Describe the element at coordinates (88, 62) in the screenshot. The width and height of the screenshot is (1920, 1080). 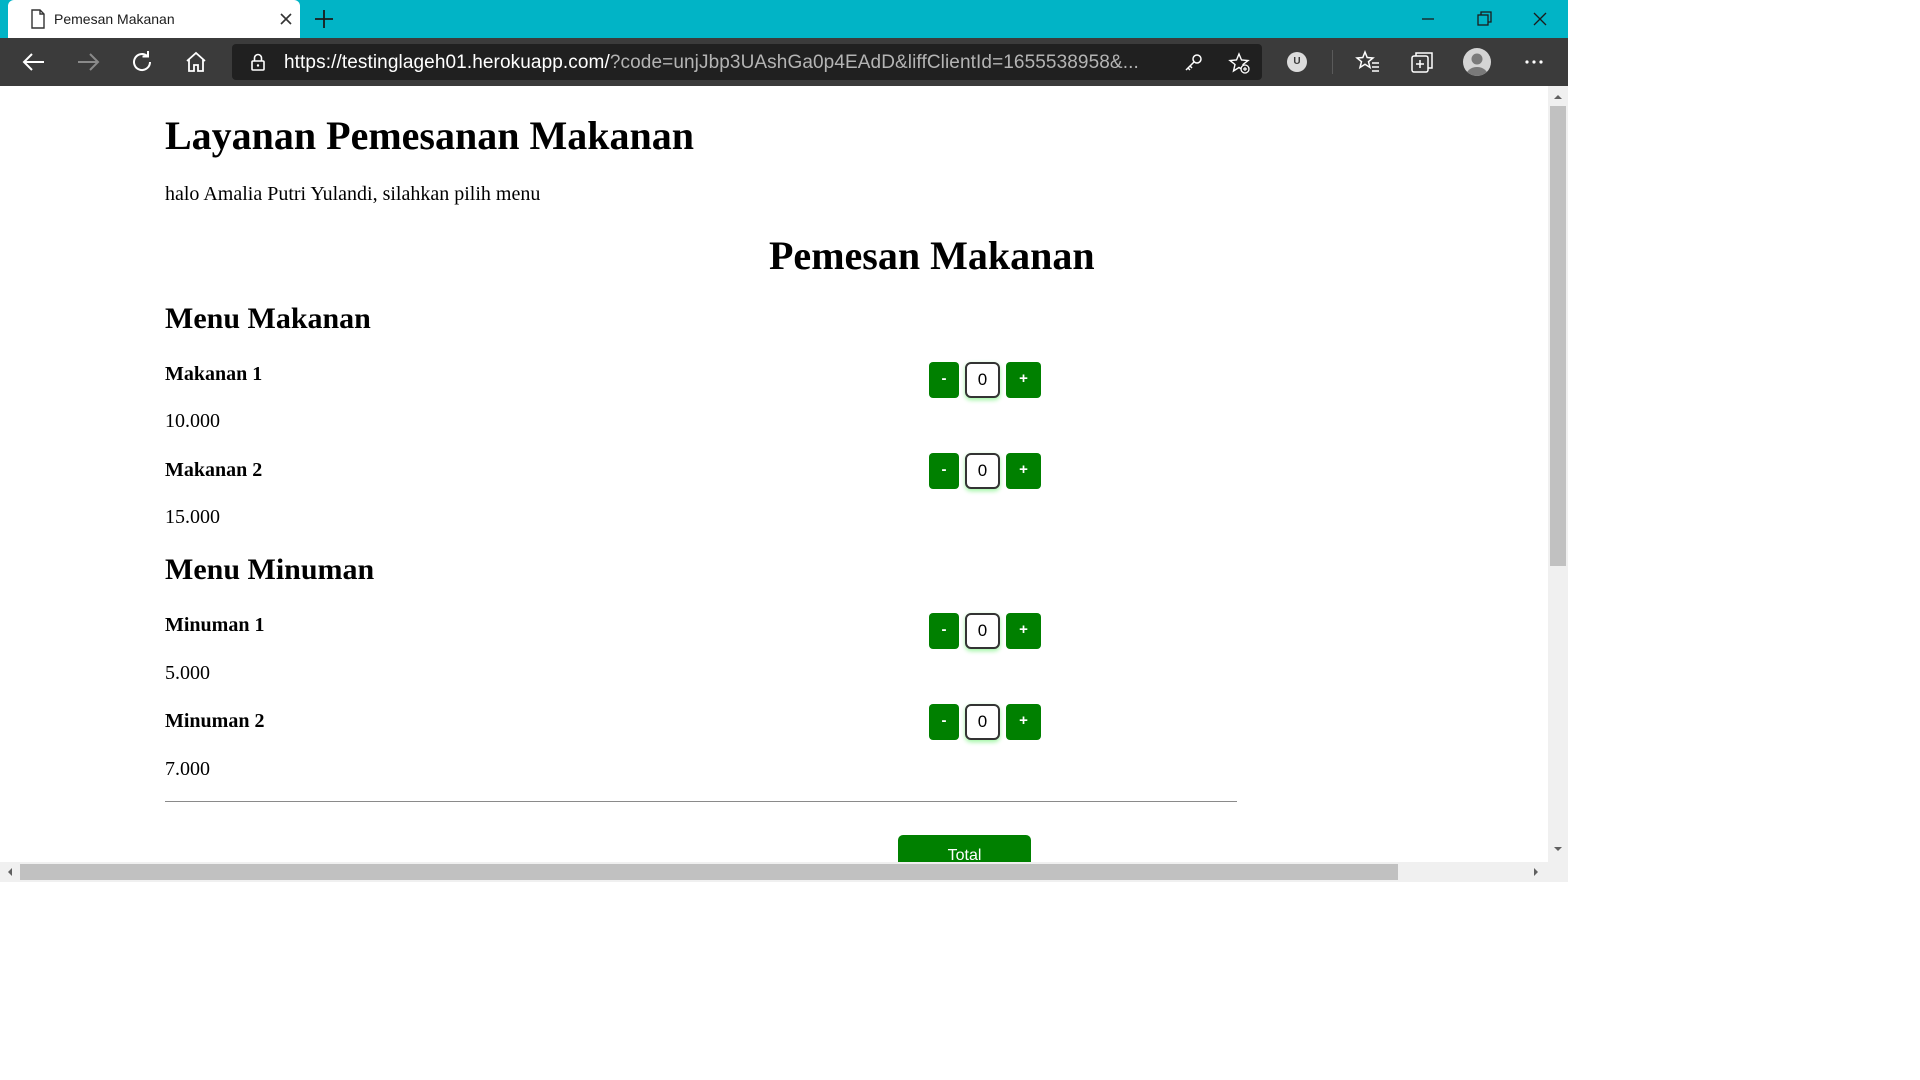
I see `forward-icon` at that location.